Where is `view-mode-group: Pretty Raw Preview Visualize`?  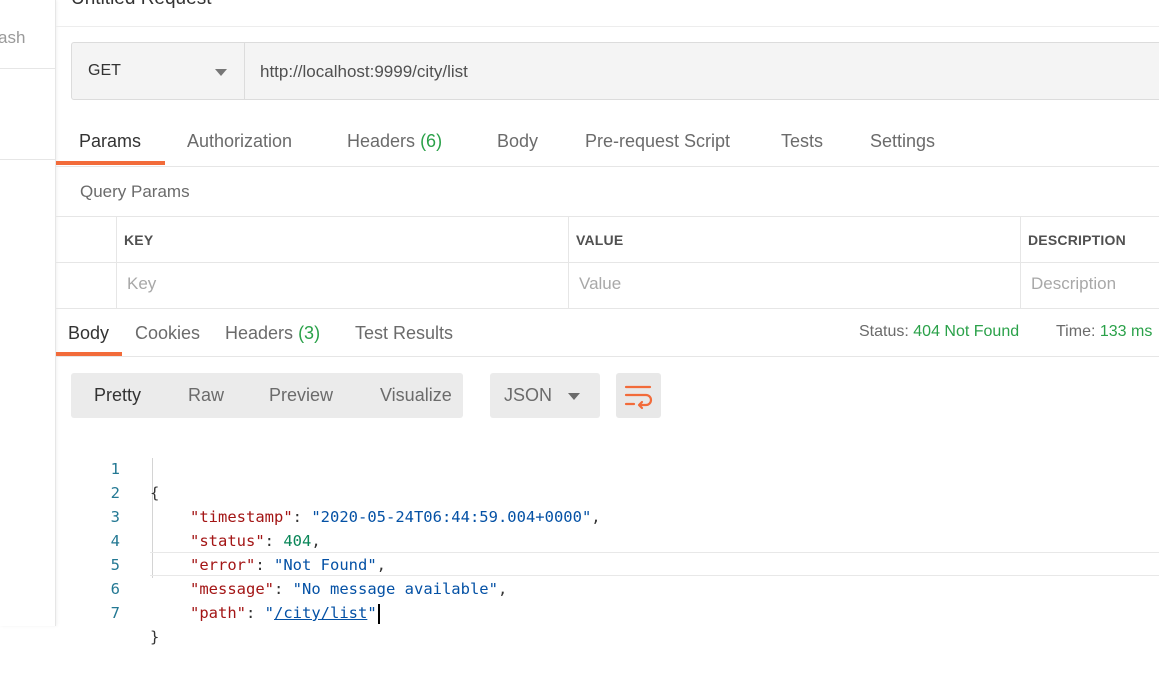
view-mode-group: Pretty Raw Preview Visualize is located at coordinates (267, 395).